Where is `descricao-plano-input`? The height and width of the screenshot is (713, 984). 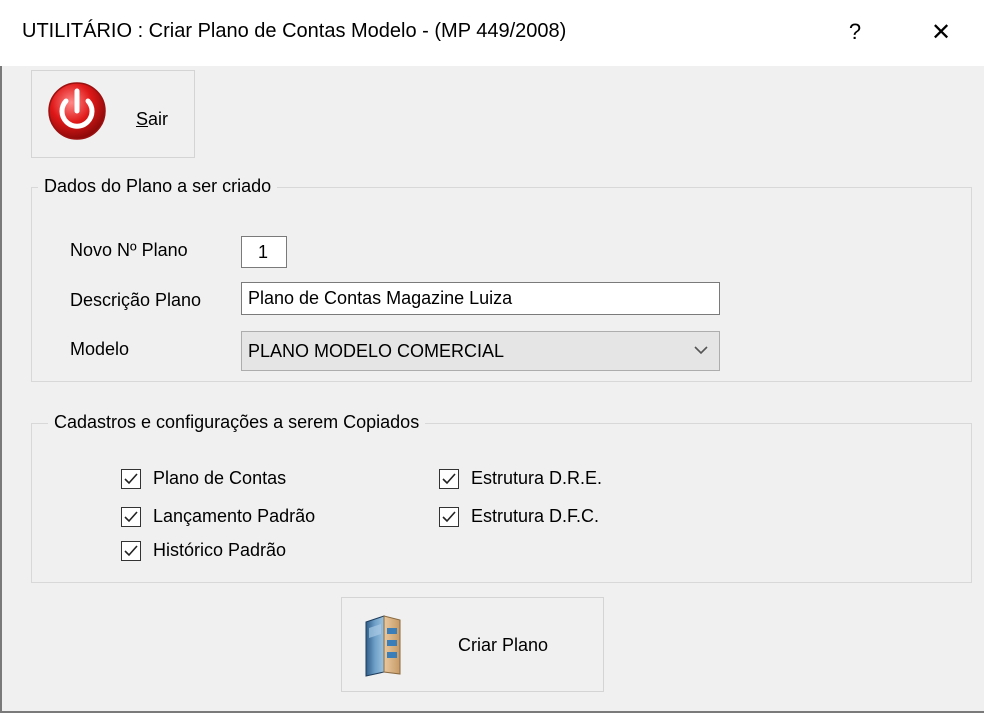
descricao-plano-input is located at coordinates (480, 298).